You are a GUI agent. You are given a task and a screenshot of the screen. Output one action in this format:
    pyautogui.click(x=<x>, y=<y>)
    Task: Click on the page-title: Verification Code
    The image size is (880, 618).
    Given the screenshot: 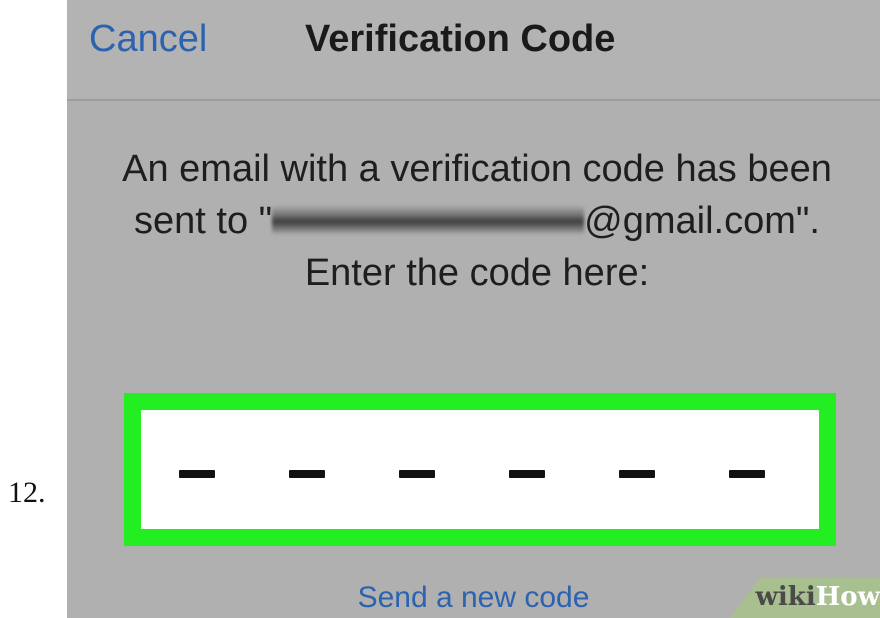 What is the action you would take?
    pyautogui.click(x=460, y=39)
    